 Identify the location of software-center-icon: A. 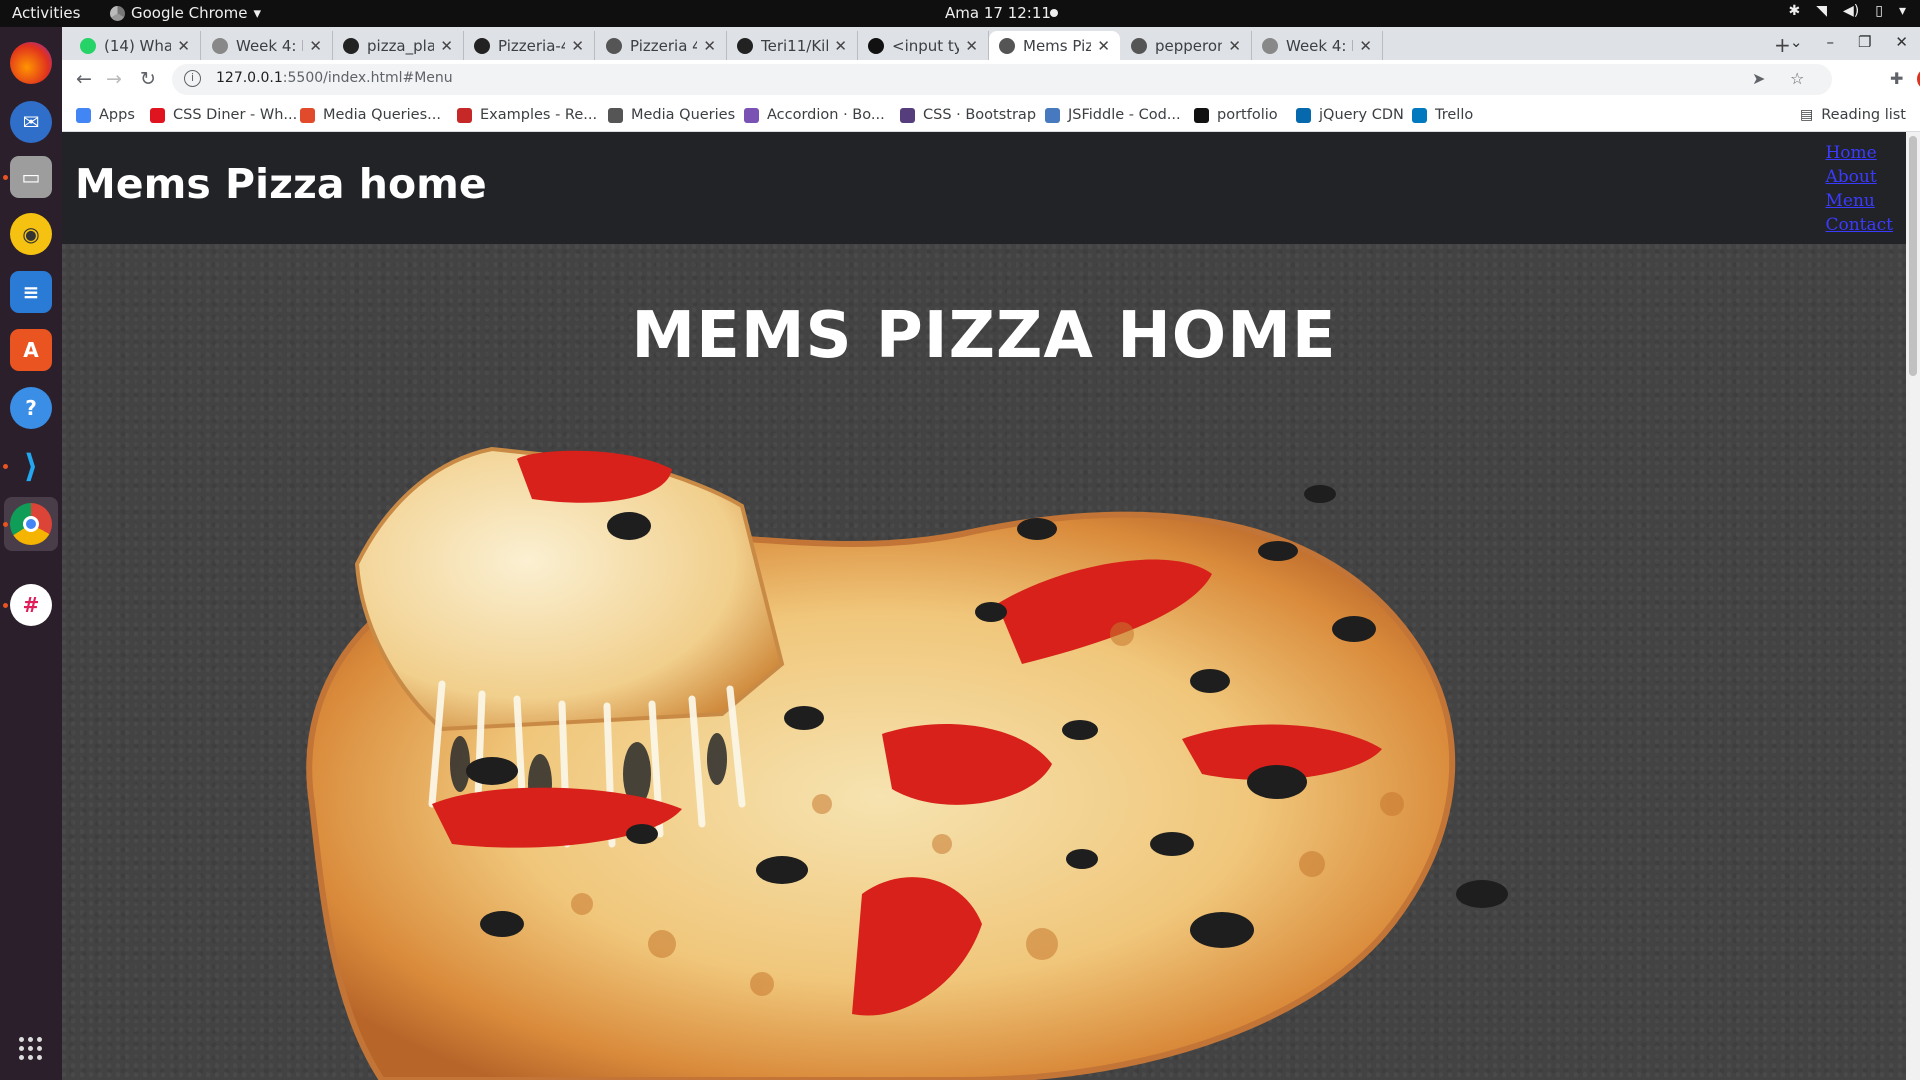
(31, 350).